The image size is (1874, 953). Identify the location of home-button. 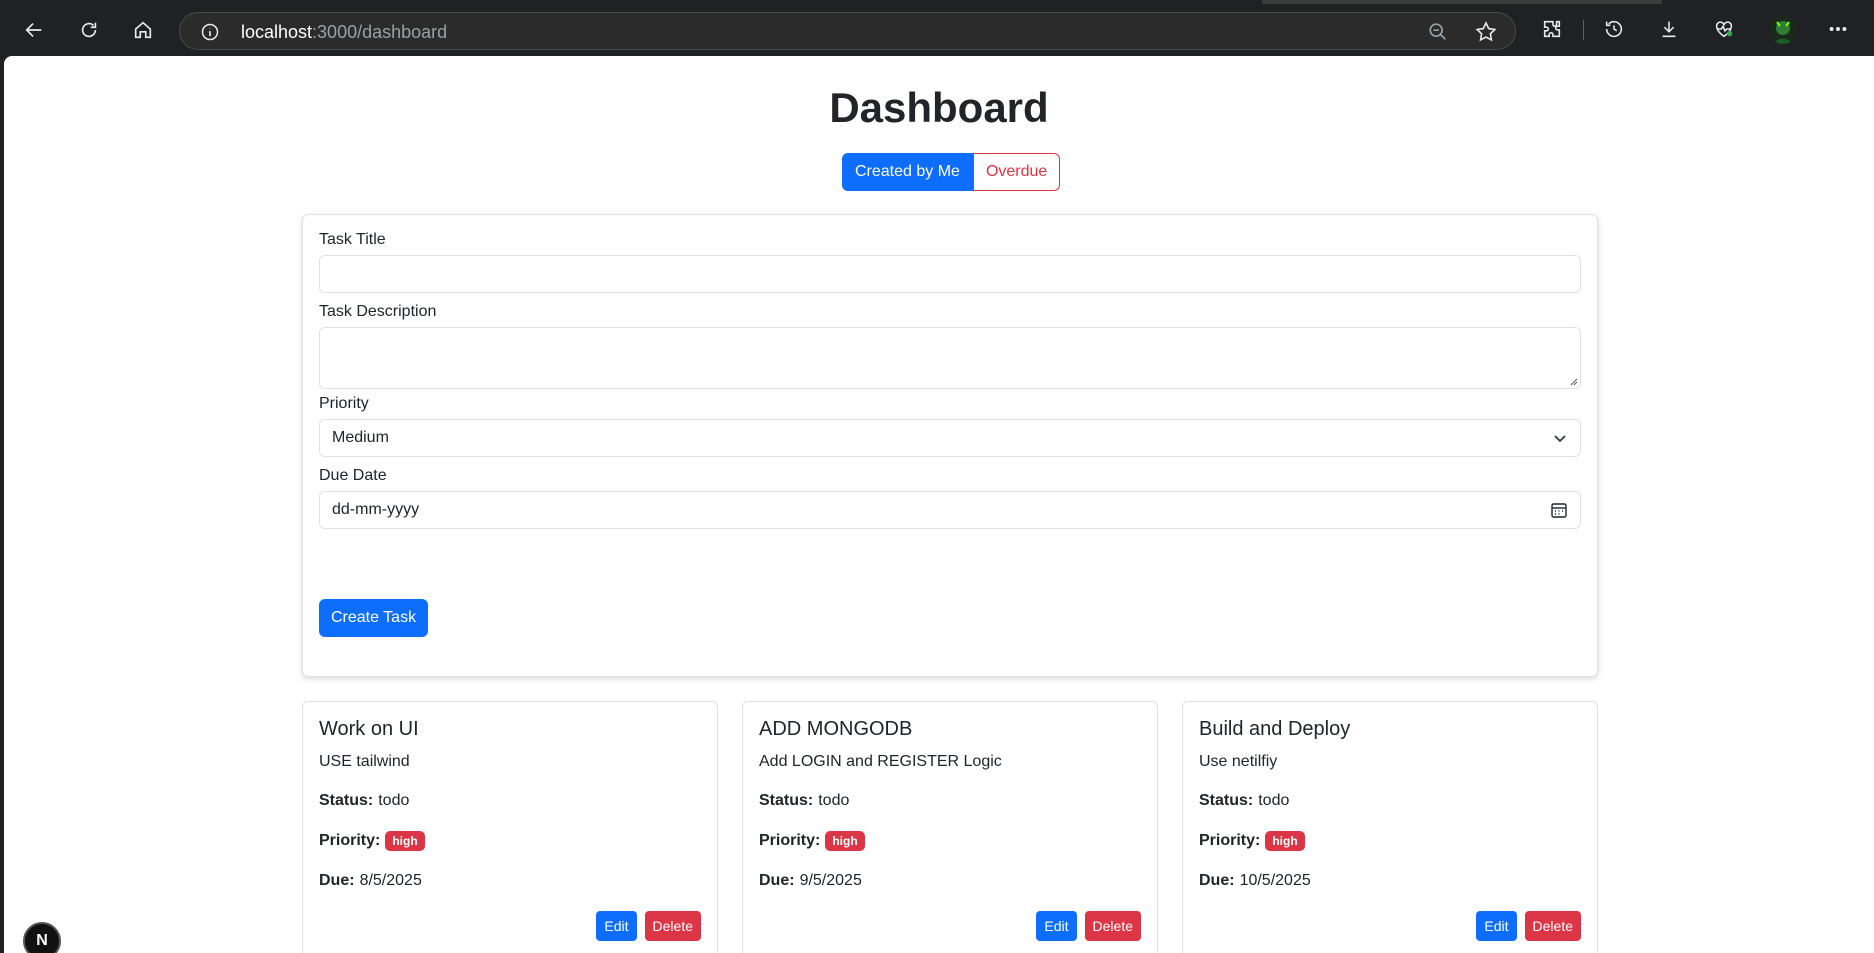
(143, 30).